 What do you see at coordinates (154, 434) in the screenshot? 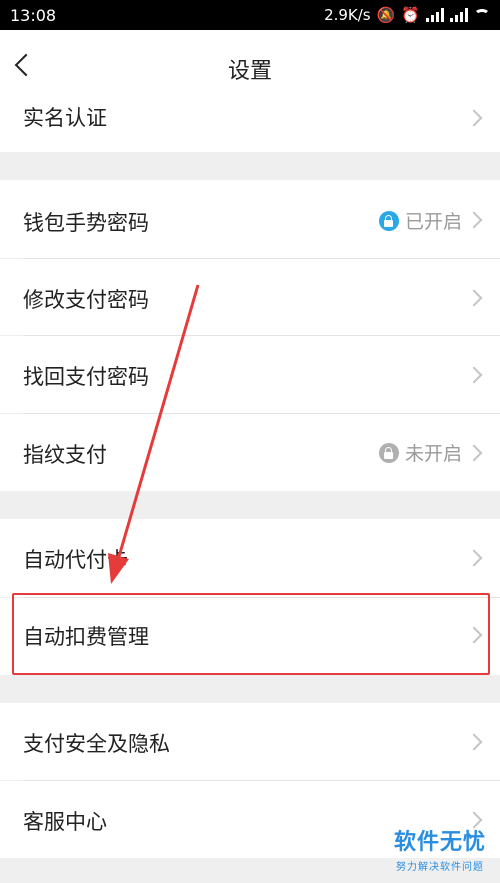
I see `annotation-arrow-icon` at bounding box center [154, 434].